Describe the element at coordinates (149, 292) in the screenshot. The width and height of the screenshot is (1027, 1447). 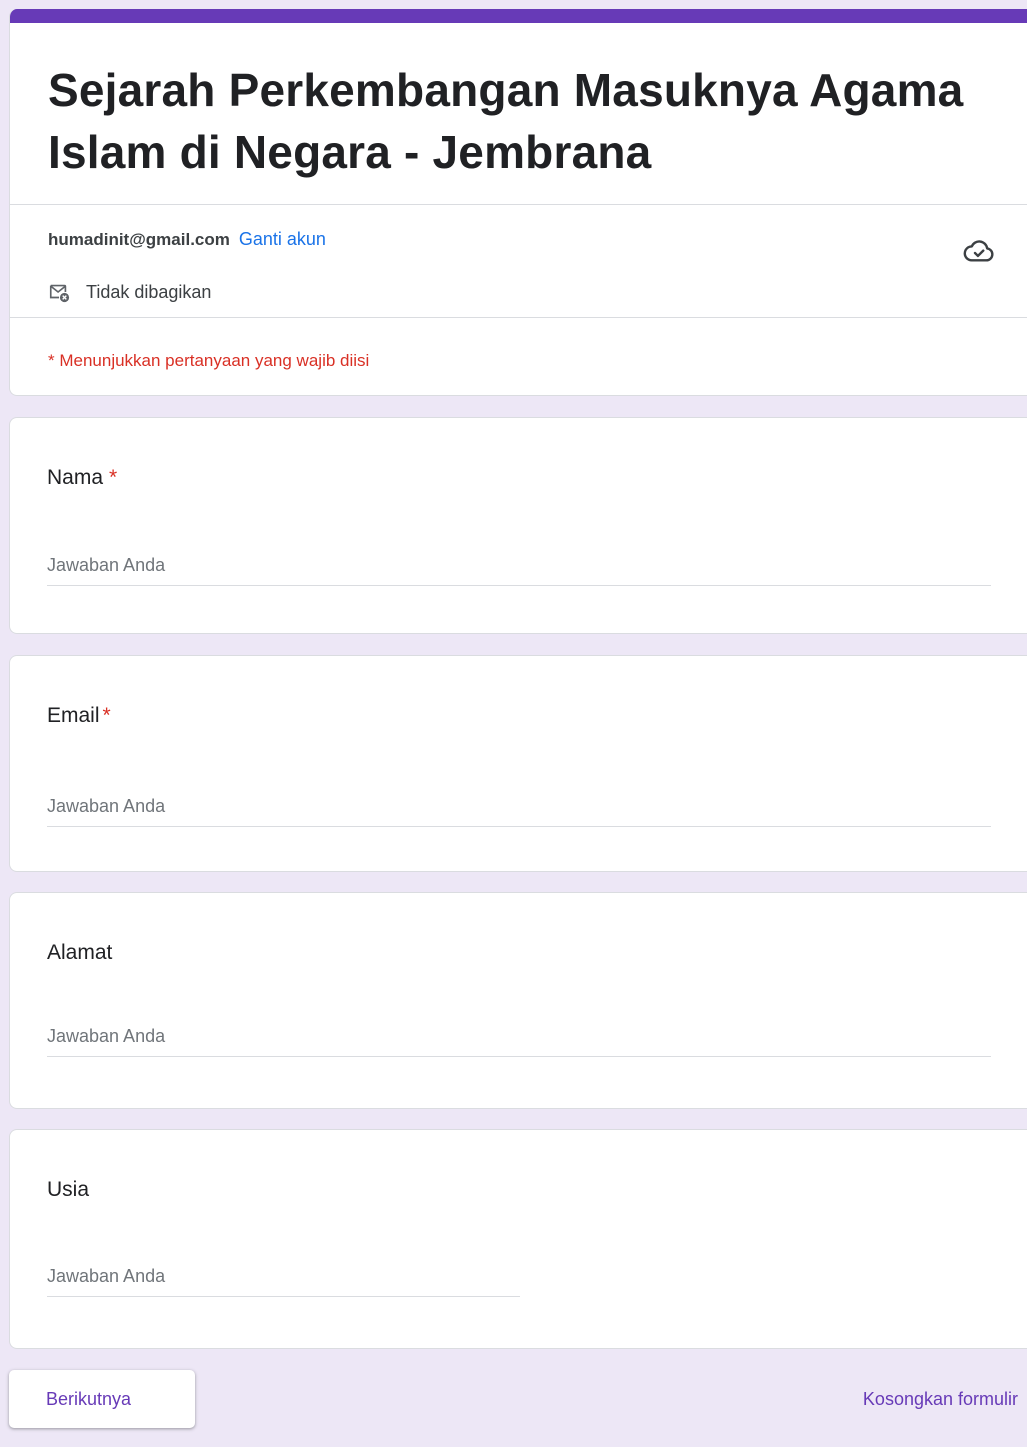
I see `not-shared-label: Tidak dibagikan` at that location.